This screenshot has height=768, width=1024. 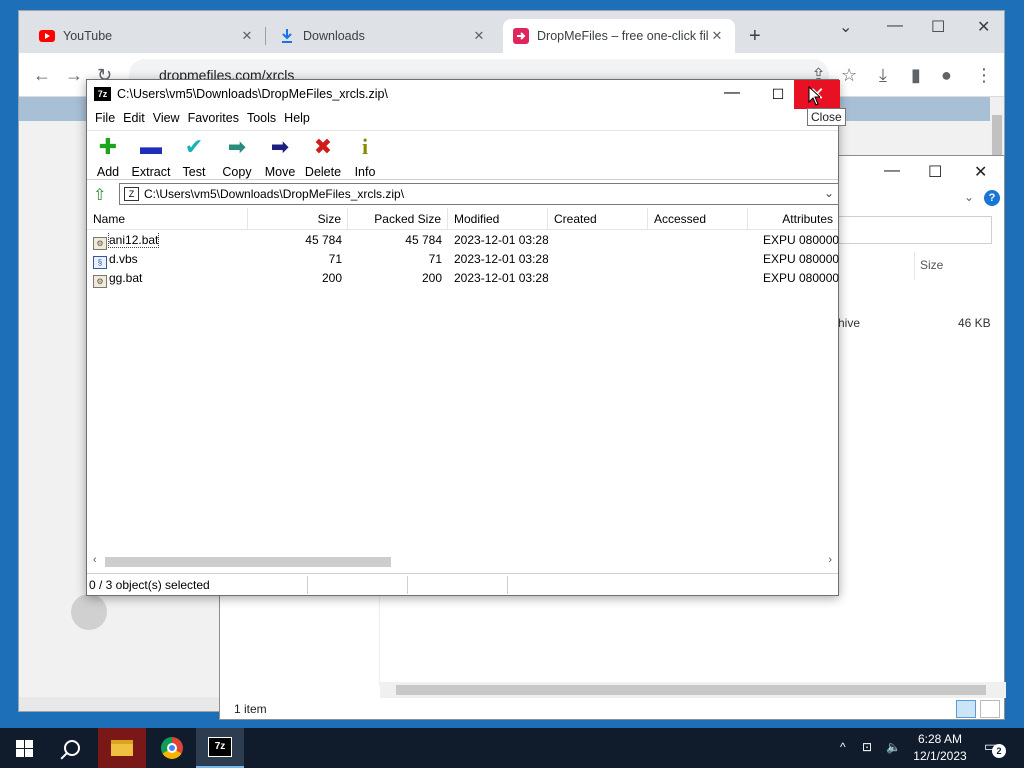 I want to click on search-button, so click(x=72, y=748).